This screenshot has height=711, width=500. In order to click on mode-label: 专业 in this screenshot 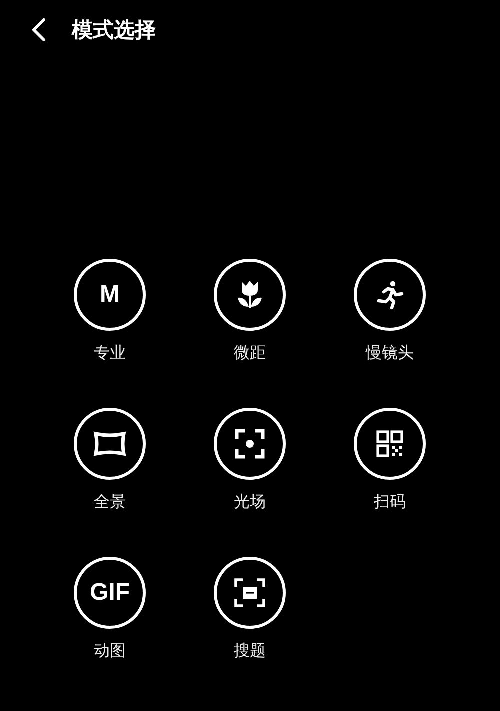, I will do `click(110, 353)`.